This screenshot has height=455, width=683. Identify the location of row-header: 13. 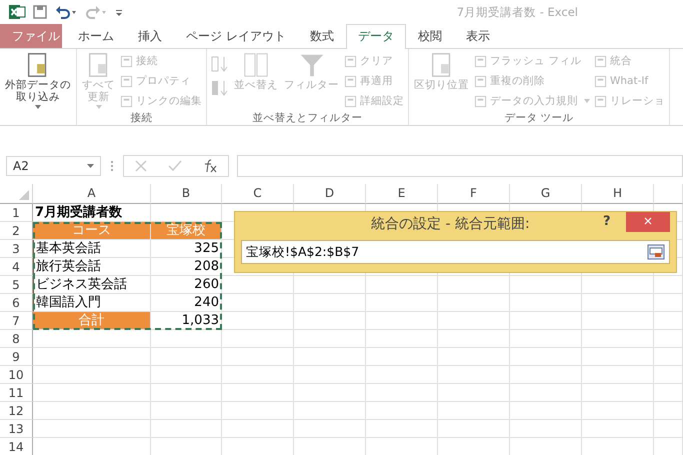
(16, 429).